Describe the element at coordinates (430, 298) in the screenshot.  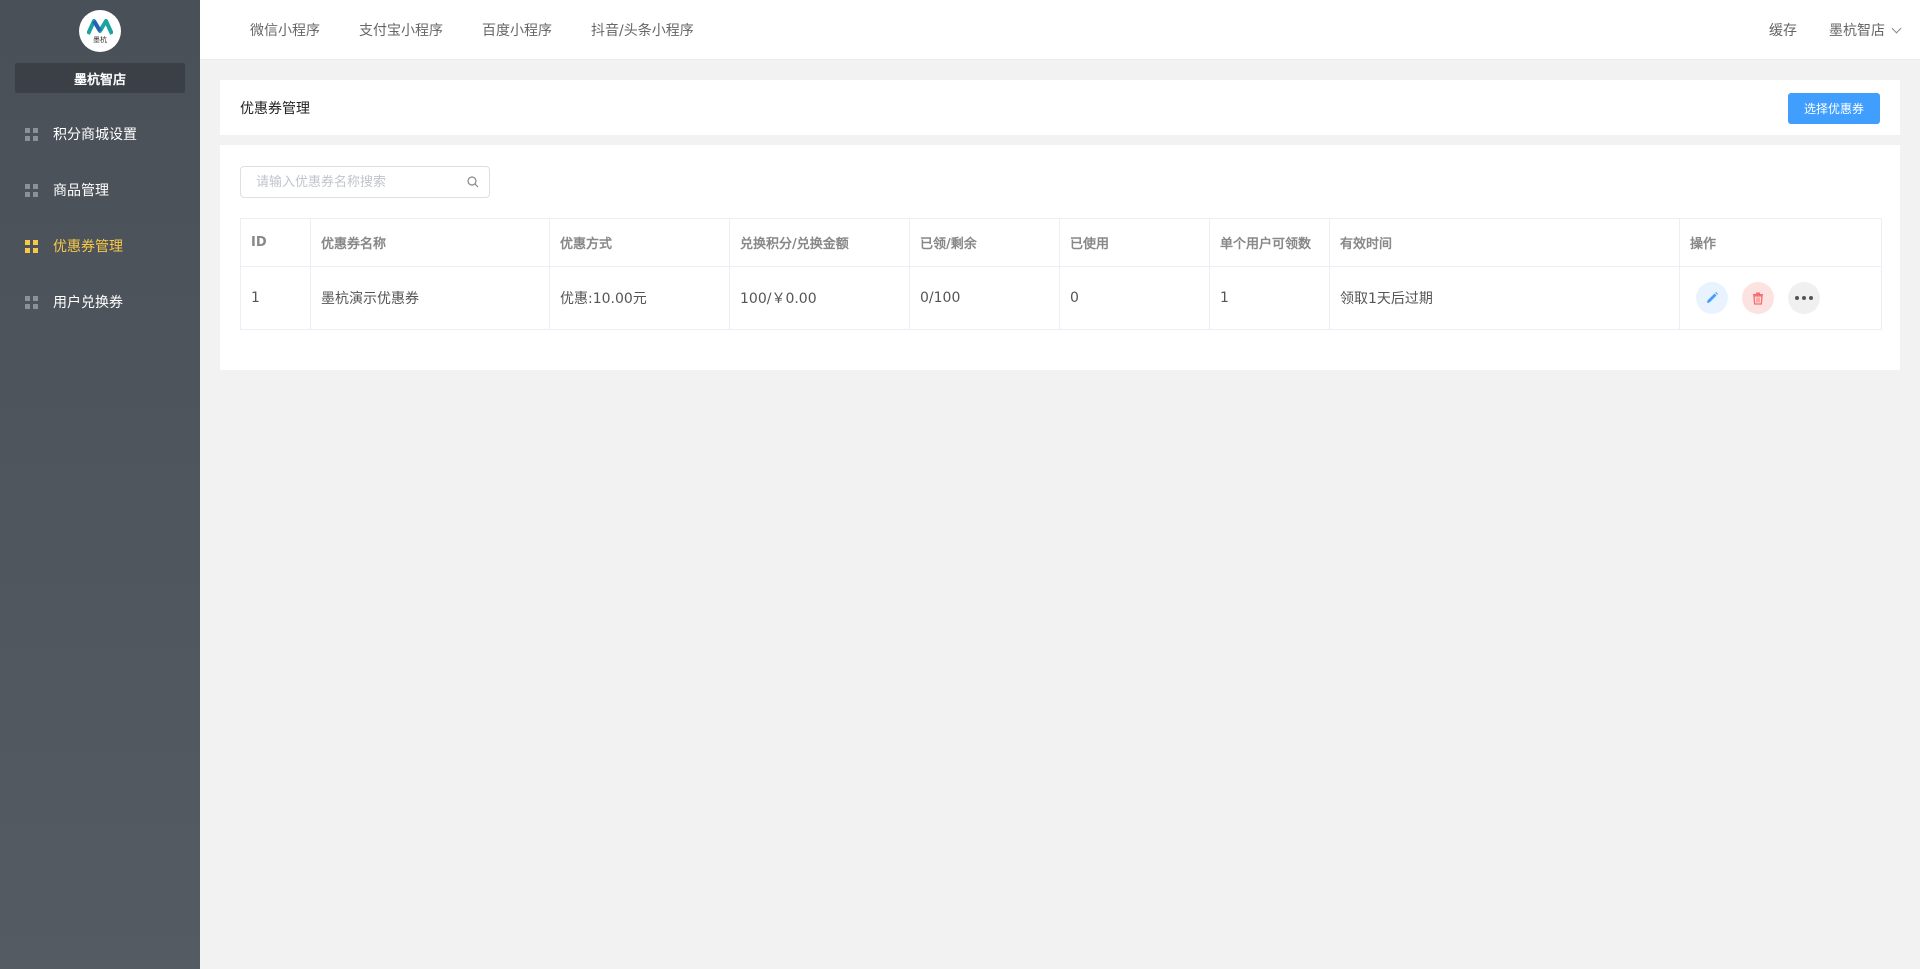
I see `cell-name: 墨杭演示优惠券` at that location.